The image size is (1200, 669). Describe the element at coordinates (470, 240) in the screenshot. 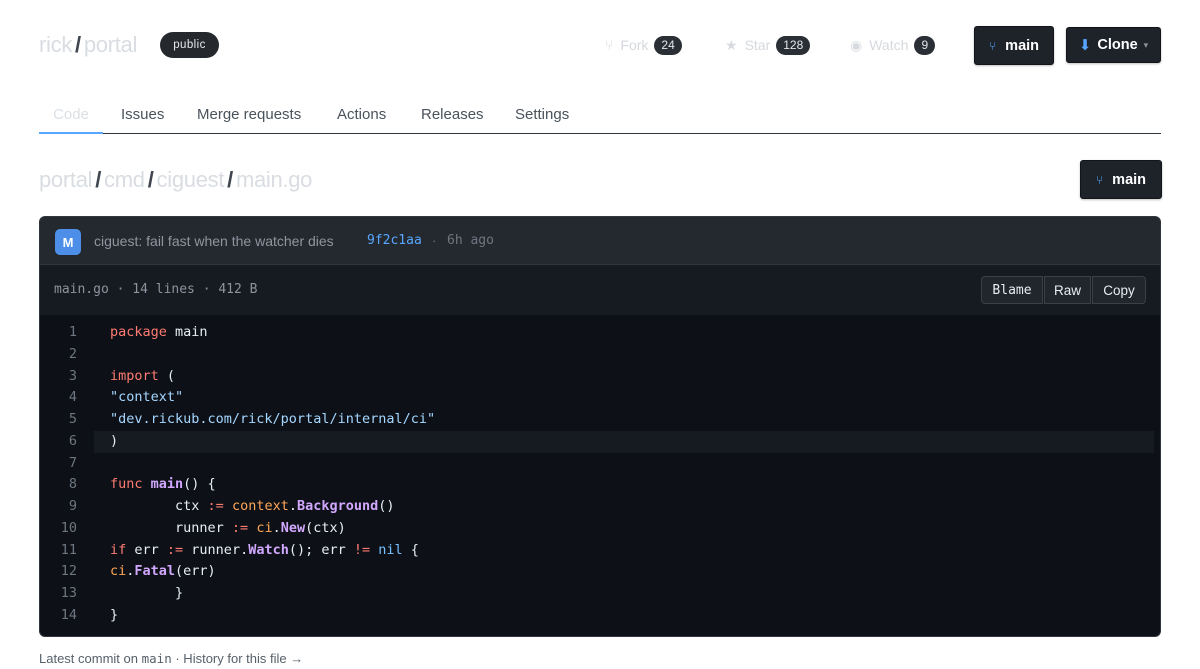

I see `commit-time: 6h ago` at that location.